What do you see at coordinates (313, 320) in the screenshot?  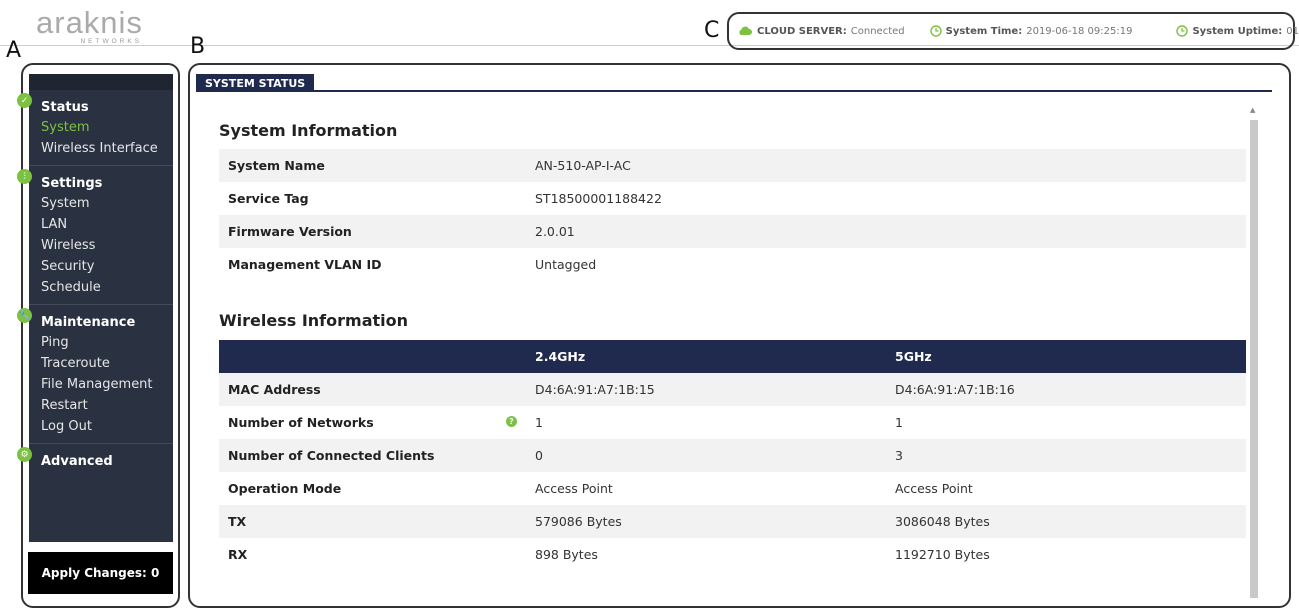 I see `wireless-information-heading: Wireless Information` at bounding box center [313, 320].